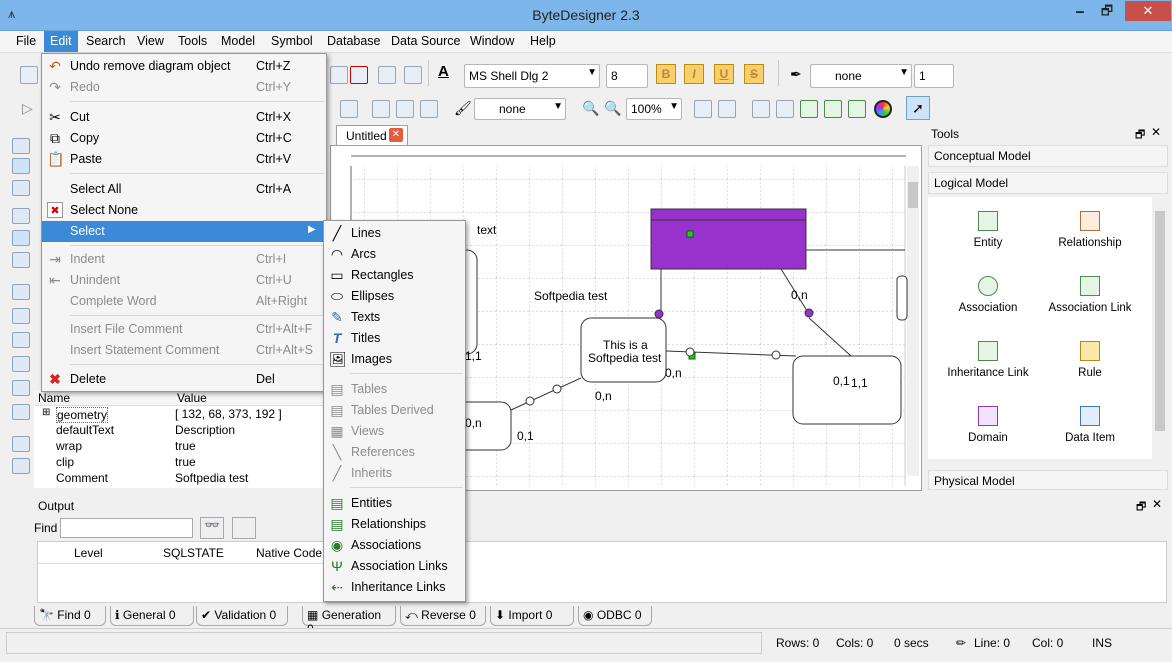  I want to click on bold-icon: B, so click(666, 74).